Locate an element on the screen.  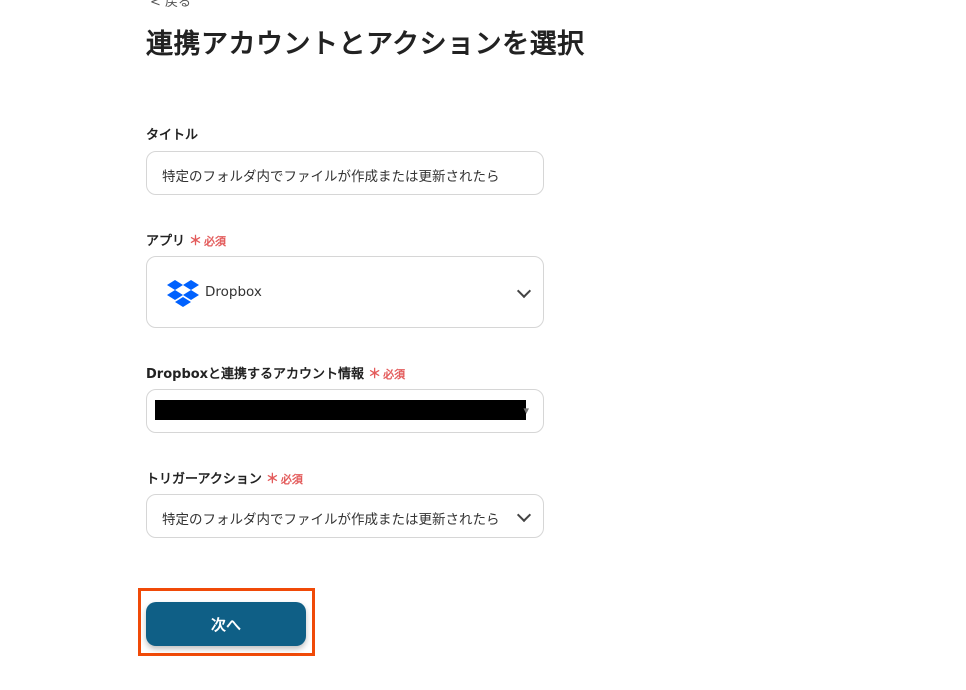
app-select-value: Dropbox is located at coordinates (233, 292).